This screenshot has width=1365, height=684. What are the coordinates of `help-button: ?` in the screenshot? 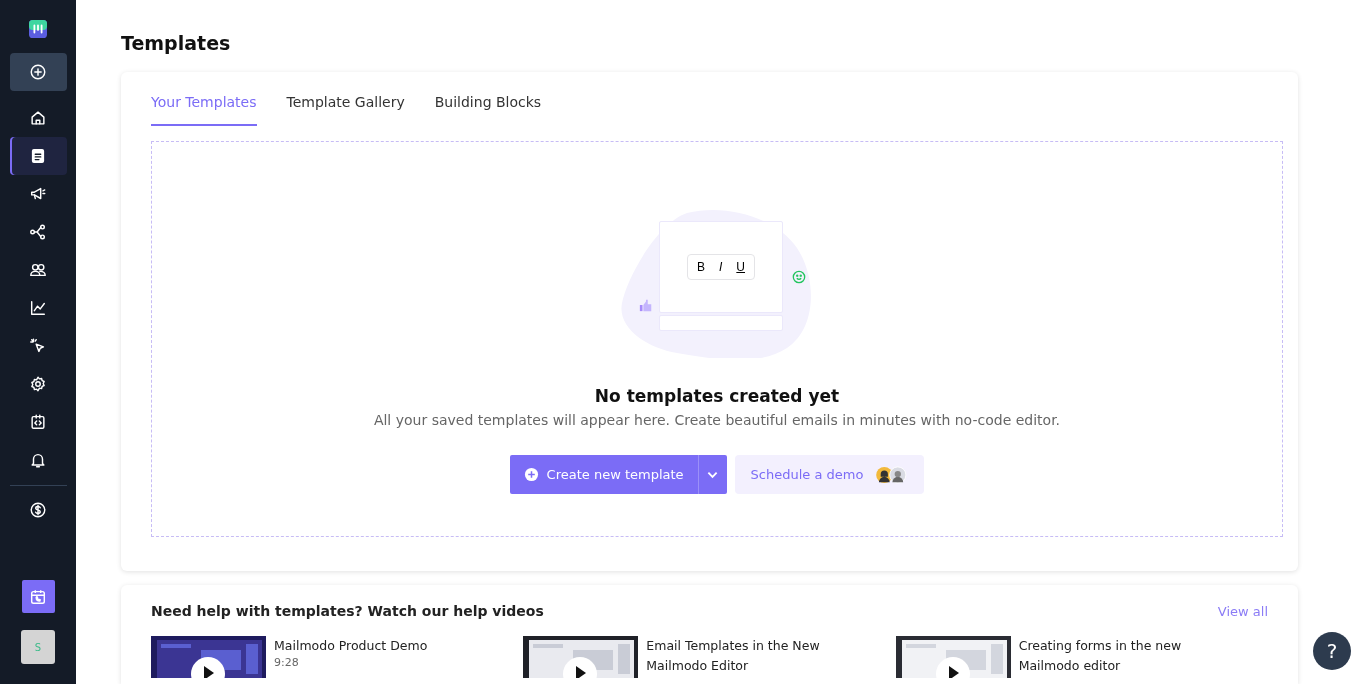 It's located at (1332, 651).